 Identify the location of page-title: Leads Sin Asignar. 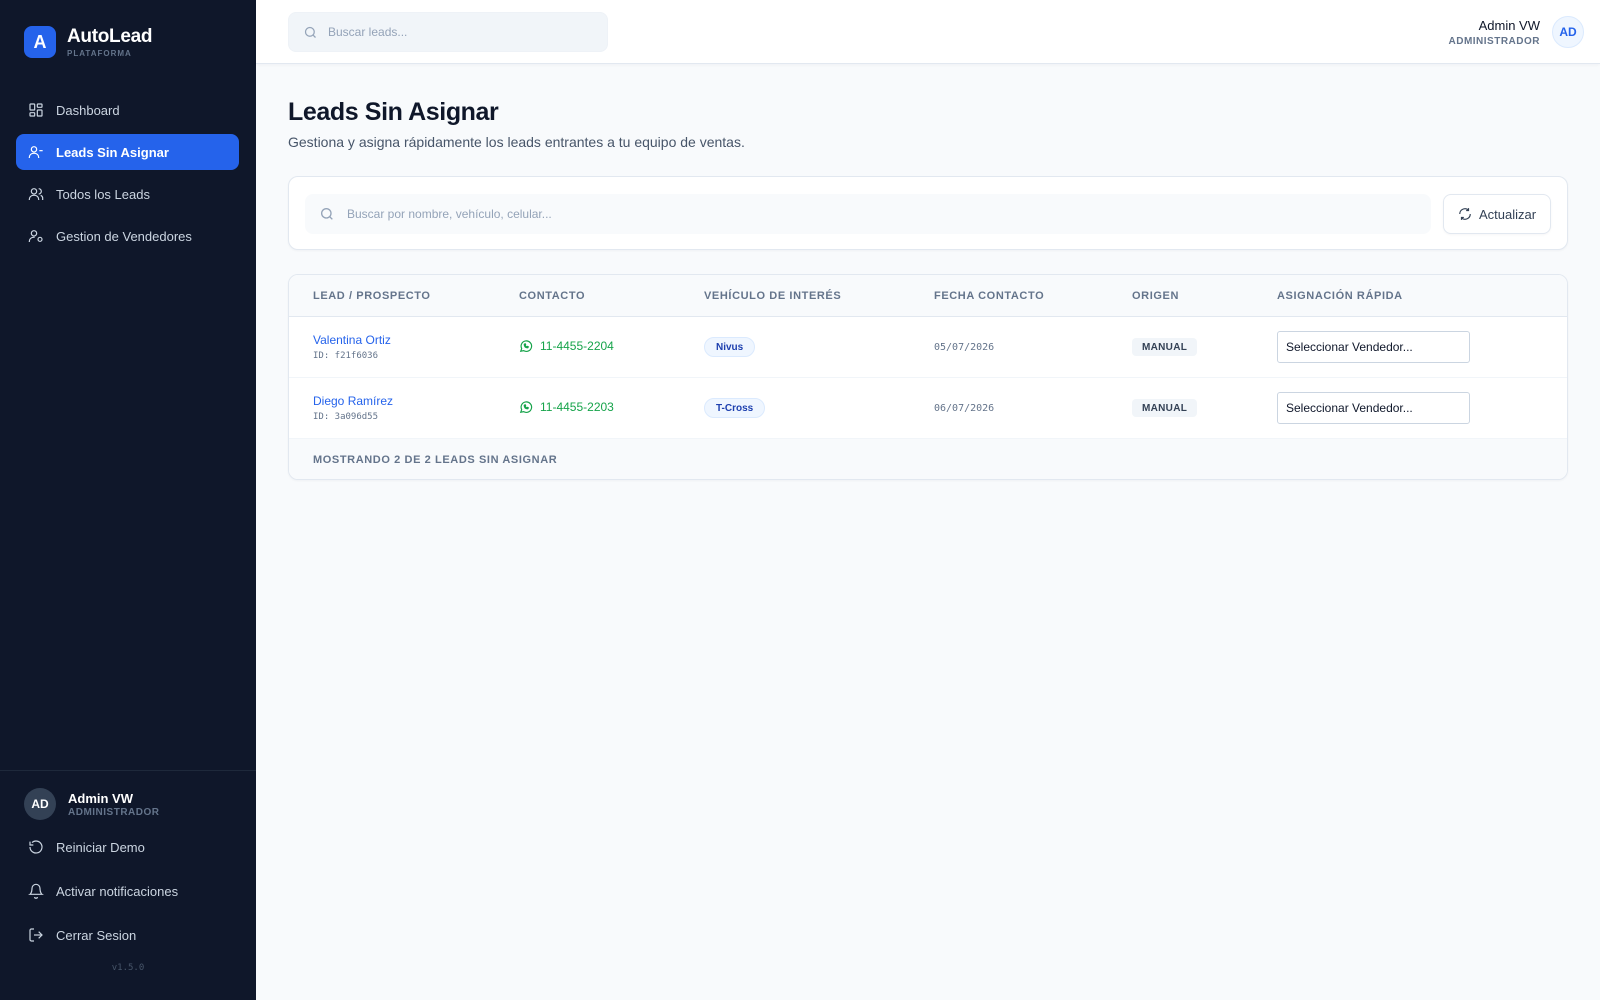
(393, 112).